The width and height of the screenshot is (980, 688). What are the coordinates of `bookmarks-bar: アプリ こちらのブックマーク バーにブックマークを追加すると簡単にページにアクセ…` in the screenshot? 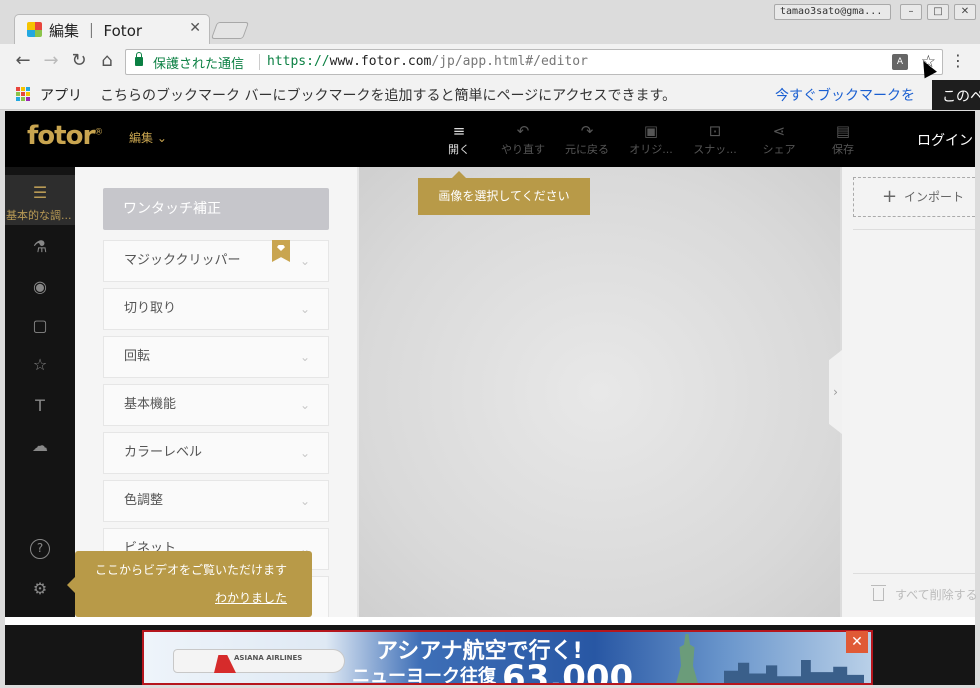 It's located at (490, 95).